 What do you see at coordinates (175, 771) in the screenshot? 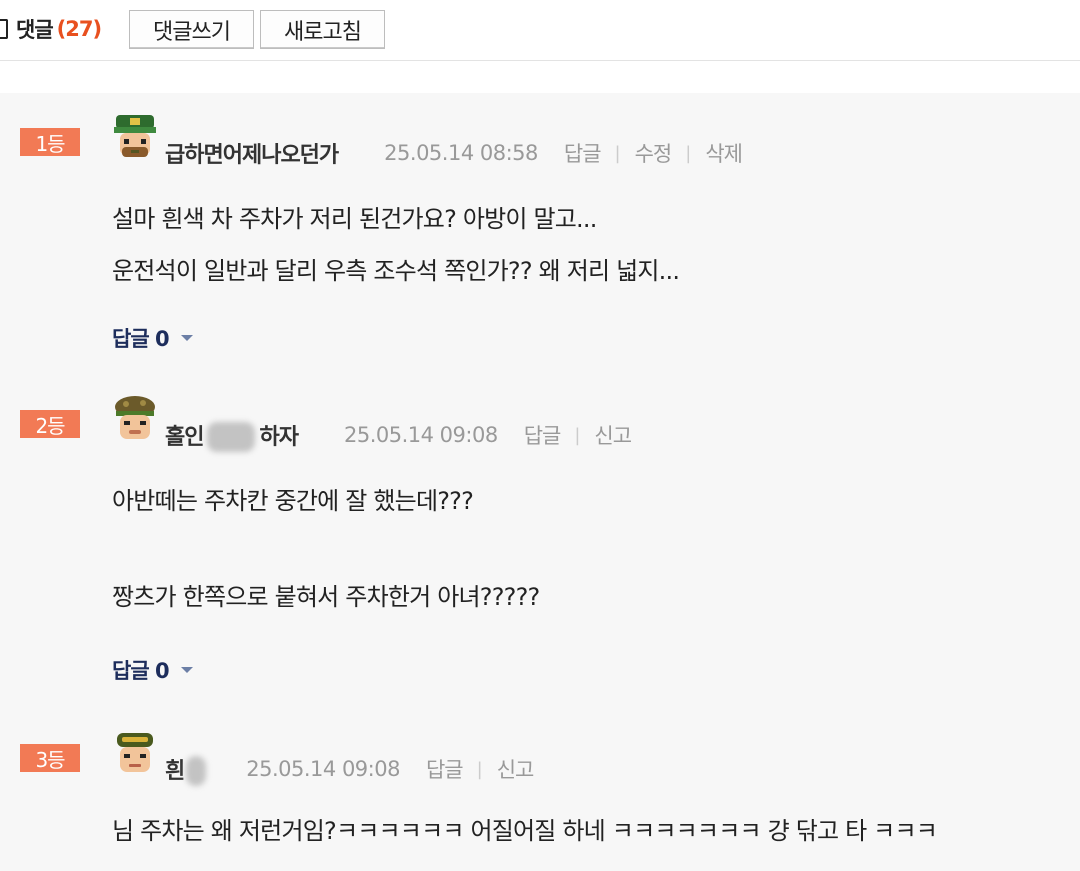
I see `nickname-start: 흰` at bounding box center [175, 771].